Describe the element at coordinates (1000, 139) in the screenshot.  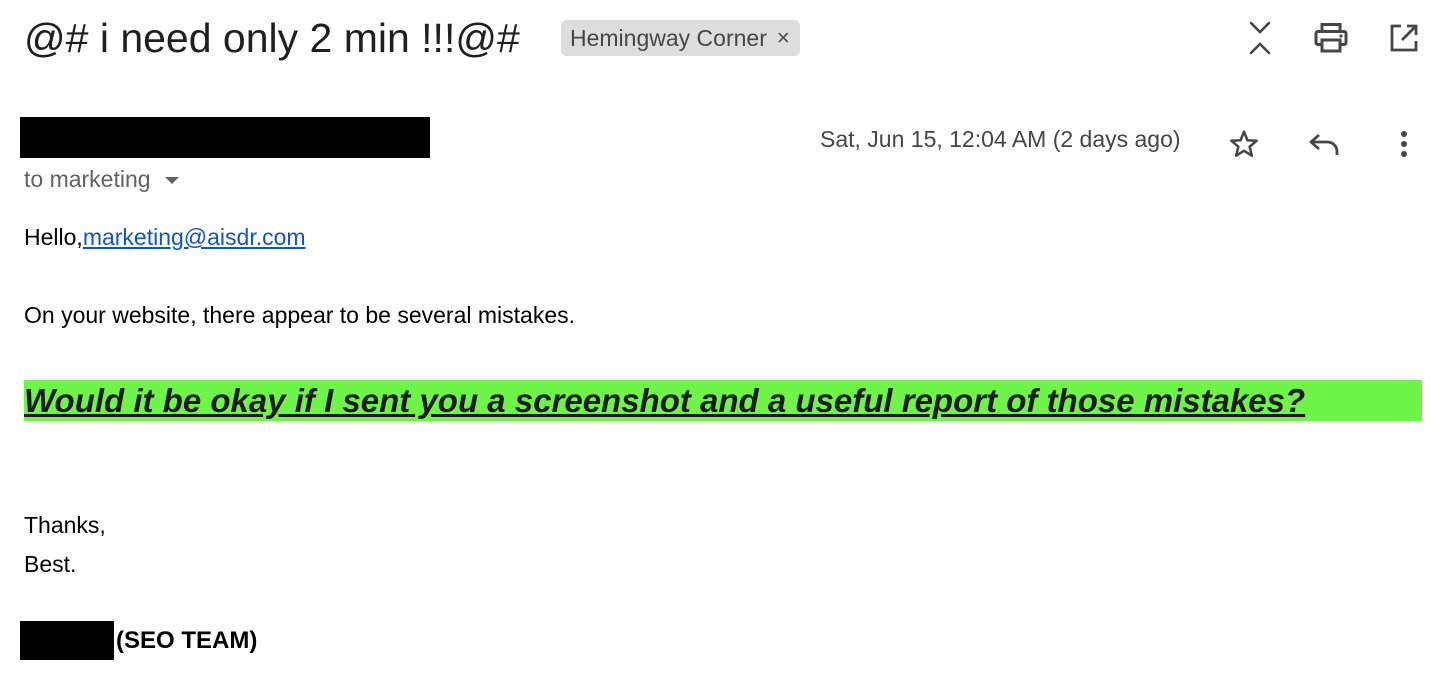
I see `email-date: Sat, Jun 15, 12:04 AM (2 days ago)` at that location.